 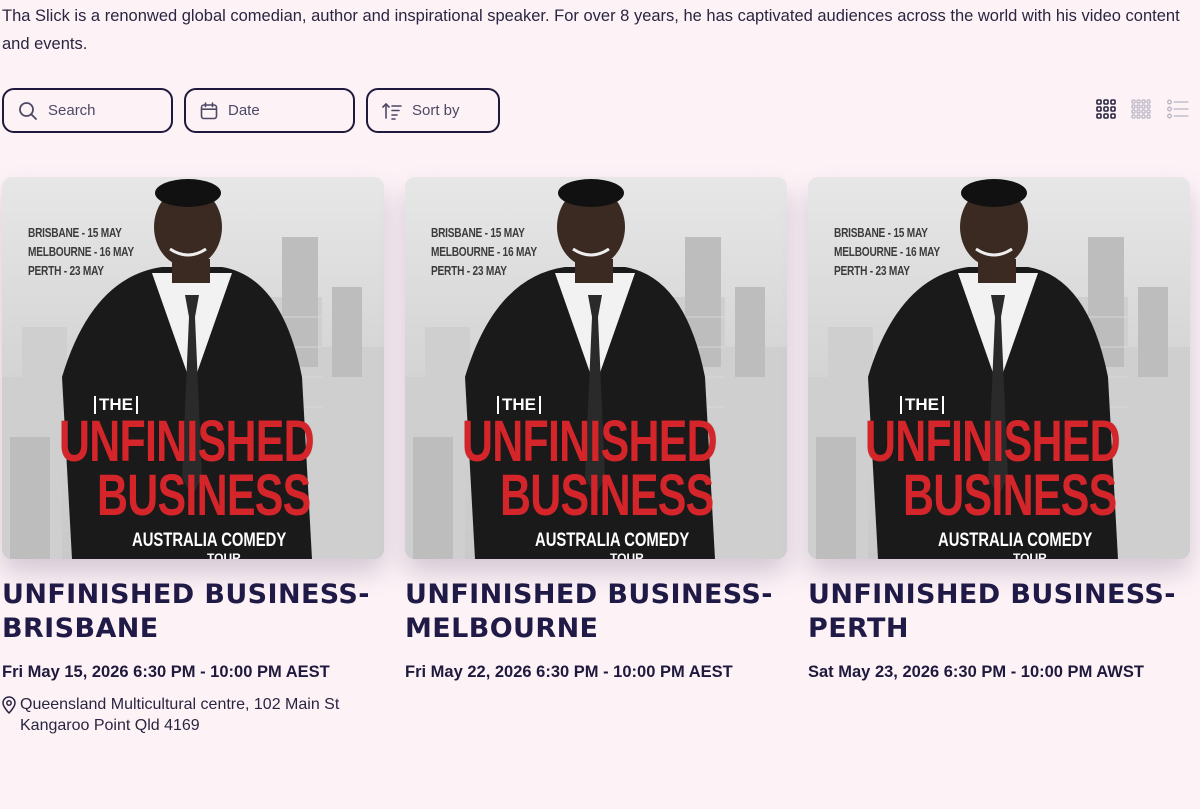 I want to click on grid-3-view-button, so click(x=1106, y=109).